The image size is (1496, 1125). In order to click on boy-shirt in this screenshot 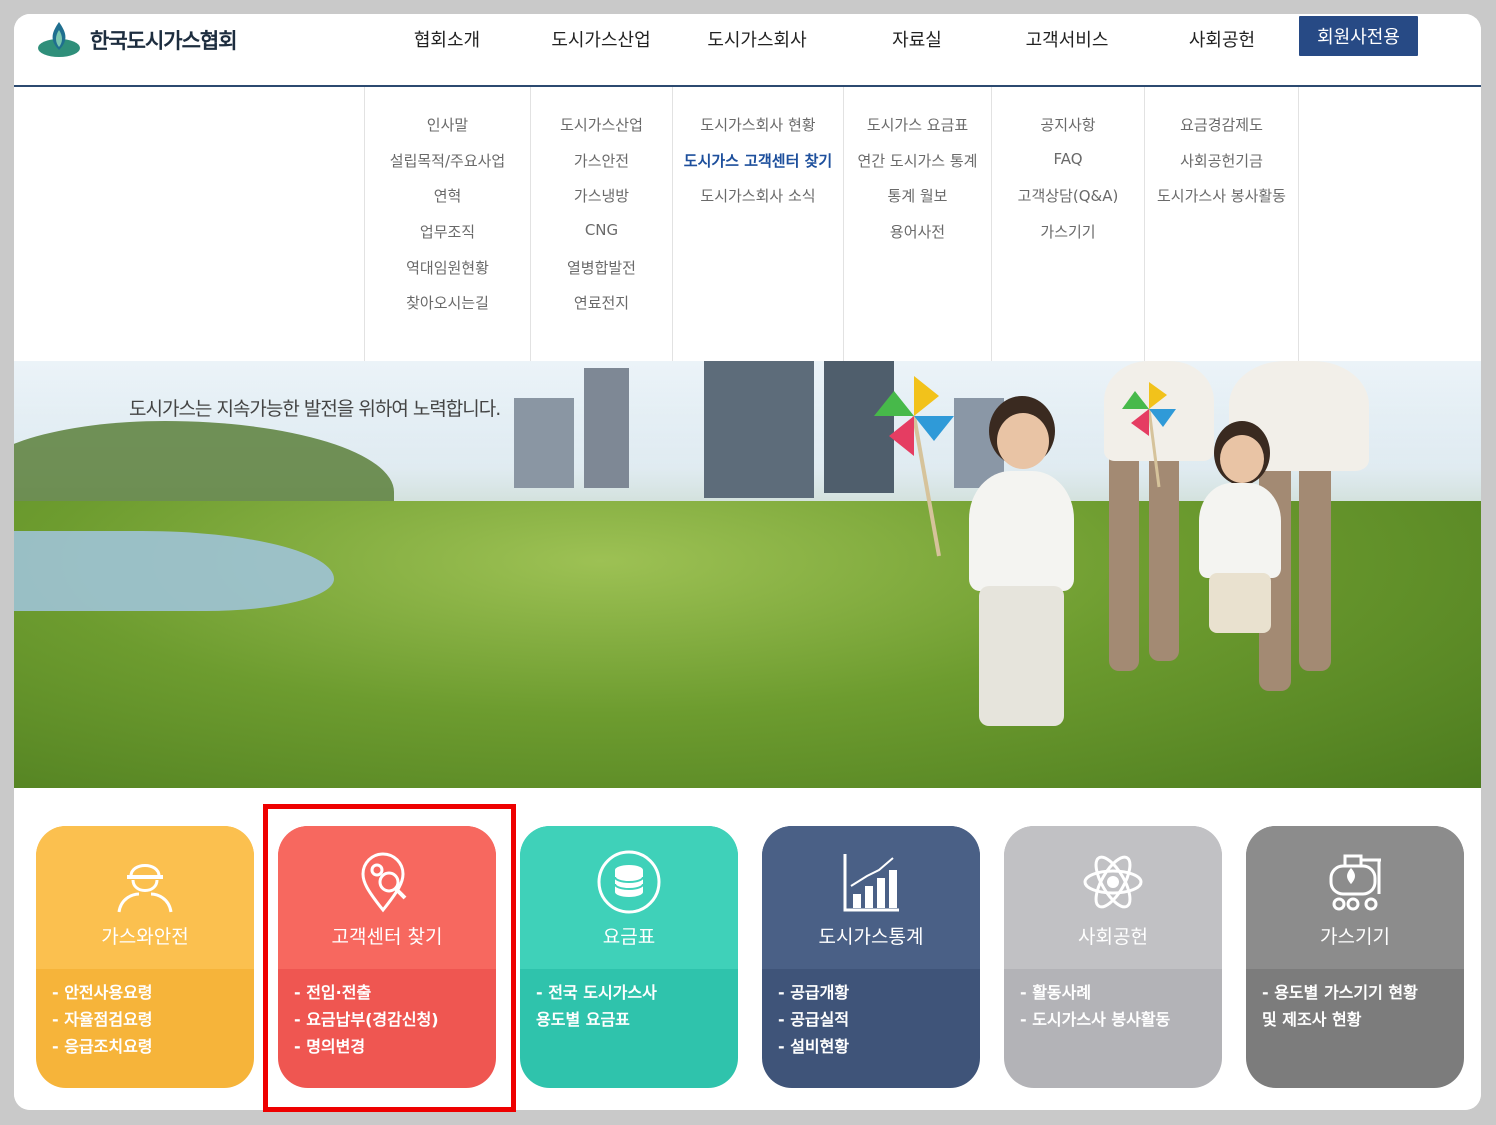, I will do `click(1021, 531)`.